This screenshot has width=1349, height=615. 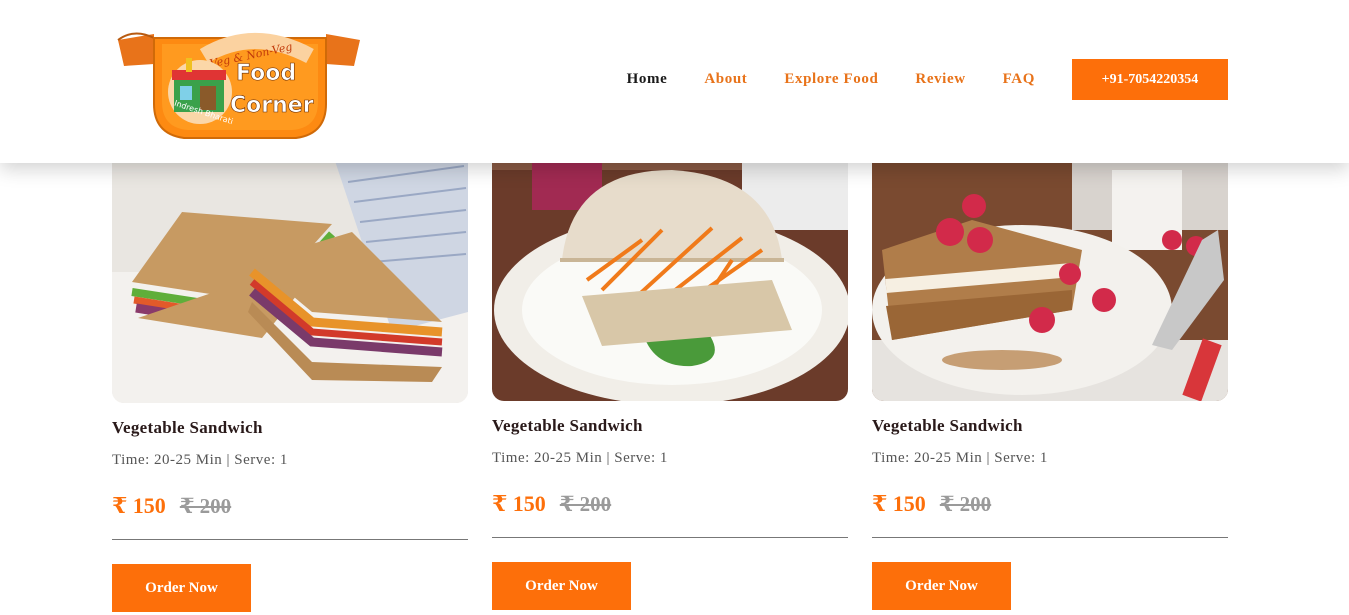 What do you see at coordinates (1150, 79) in the screenshot?
I see `phone-button: +91-7054220354` at bounding box center [1150, 79].